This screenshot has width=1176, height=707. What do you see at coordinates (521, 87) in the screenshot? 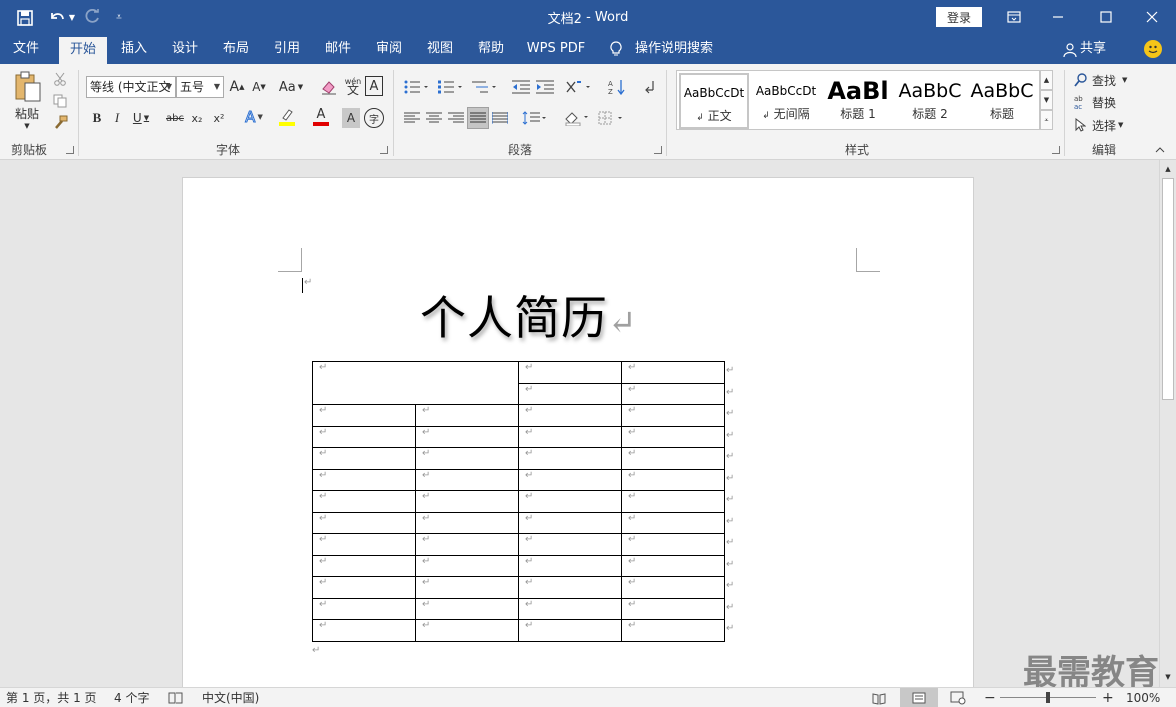
I see `decrease-indent-icon` at bounding box center [521, 87].